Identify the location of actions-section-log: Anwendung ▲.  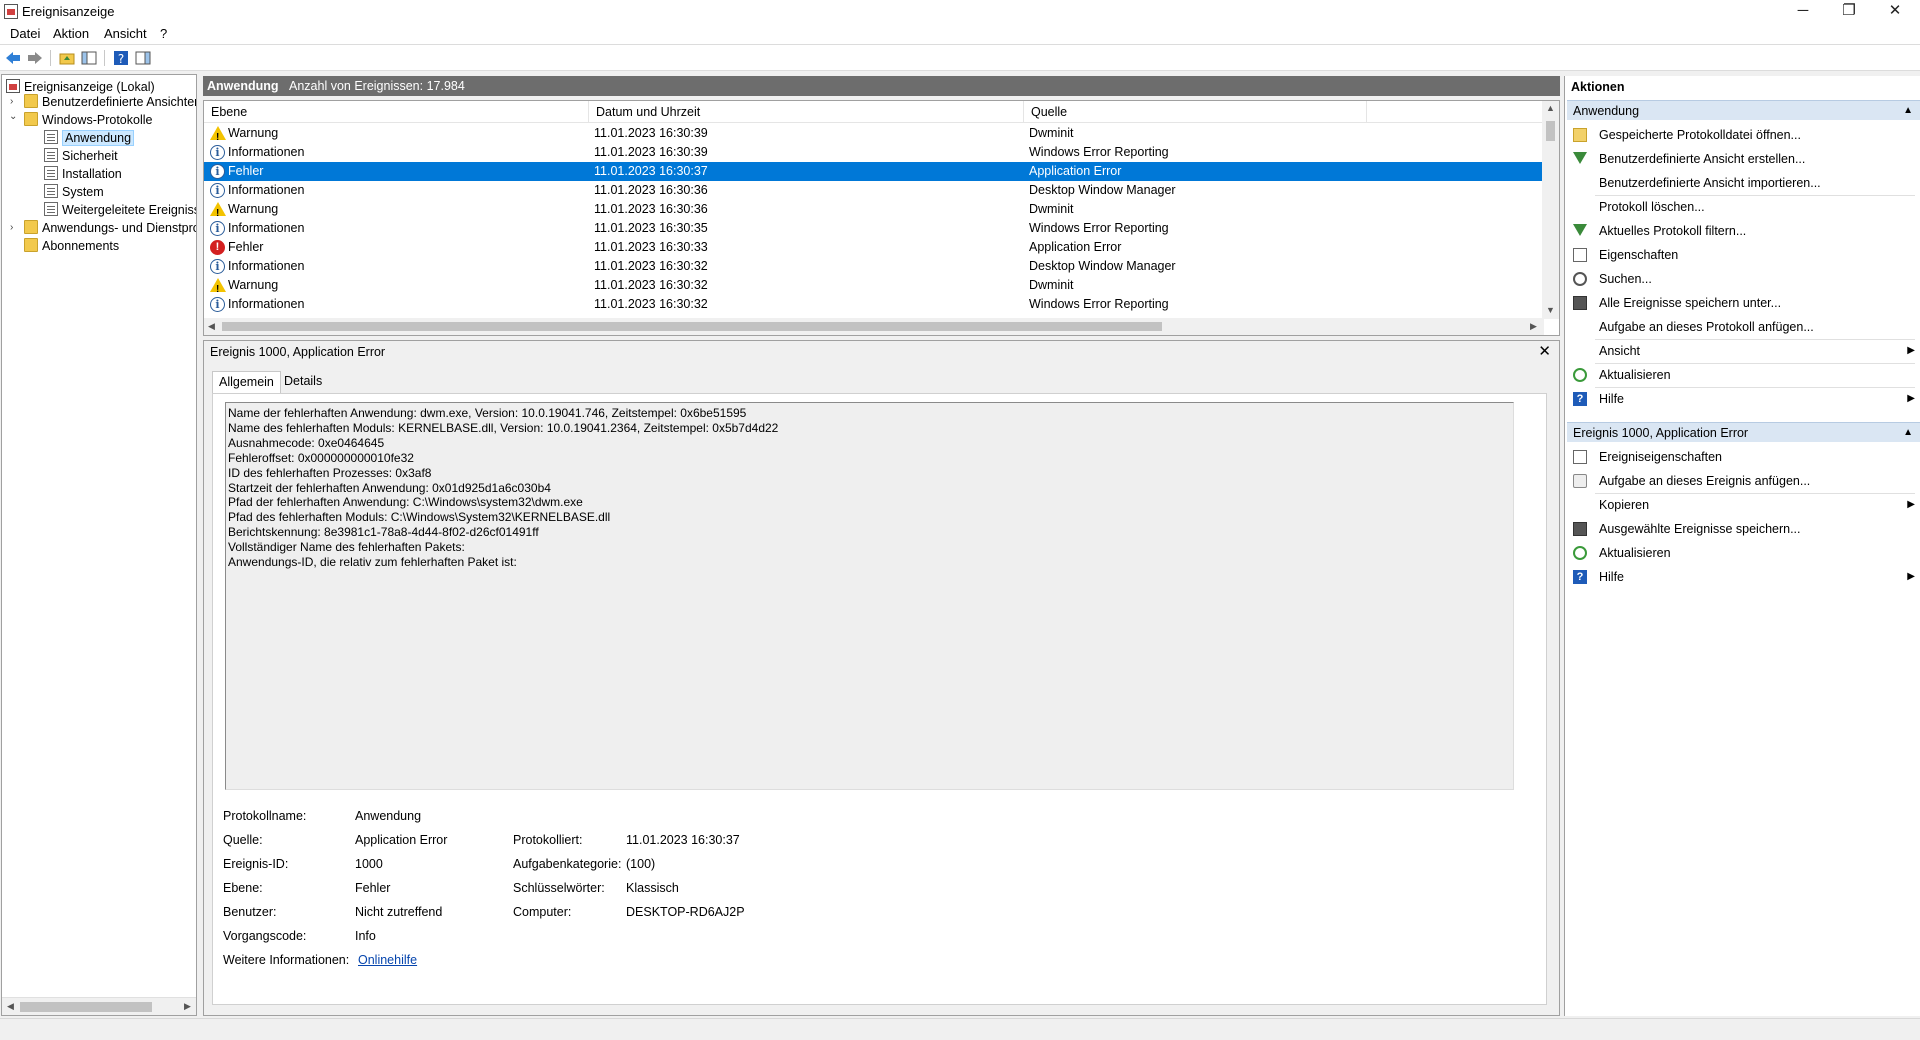
(1743, 110).